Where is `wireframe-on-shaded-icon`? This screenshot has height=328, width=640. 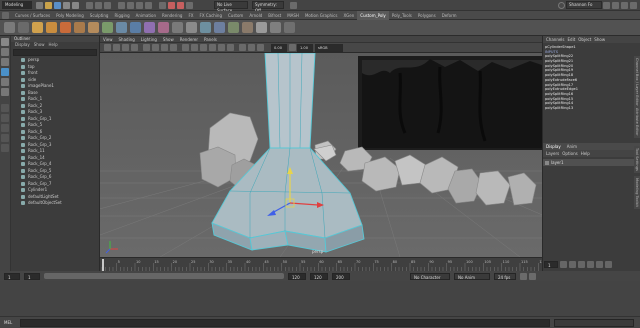 wireframe-on-shaded-icon is located at coordinates (203, 47).